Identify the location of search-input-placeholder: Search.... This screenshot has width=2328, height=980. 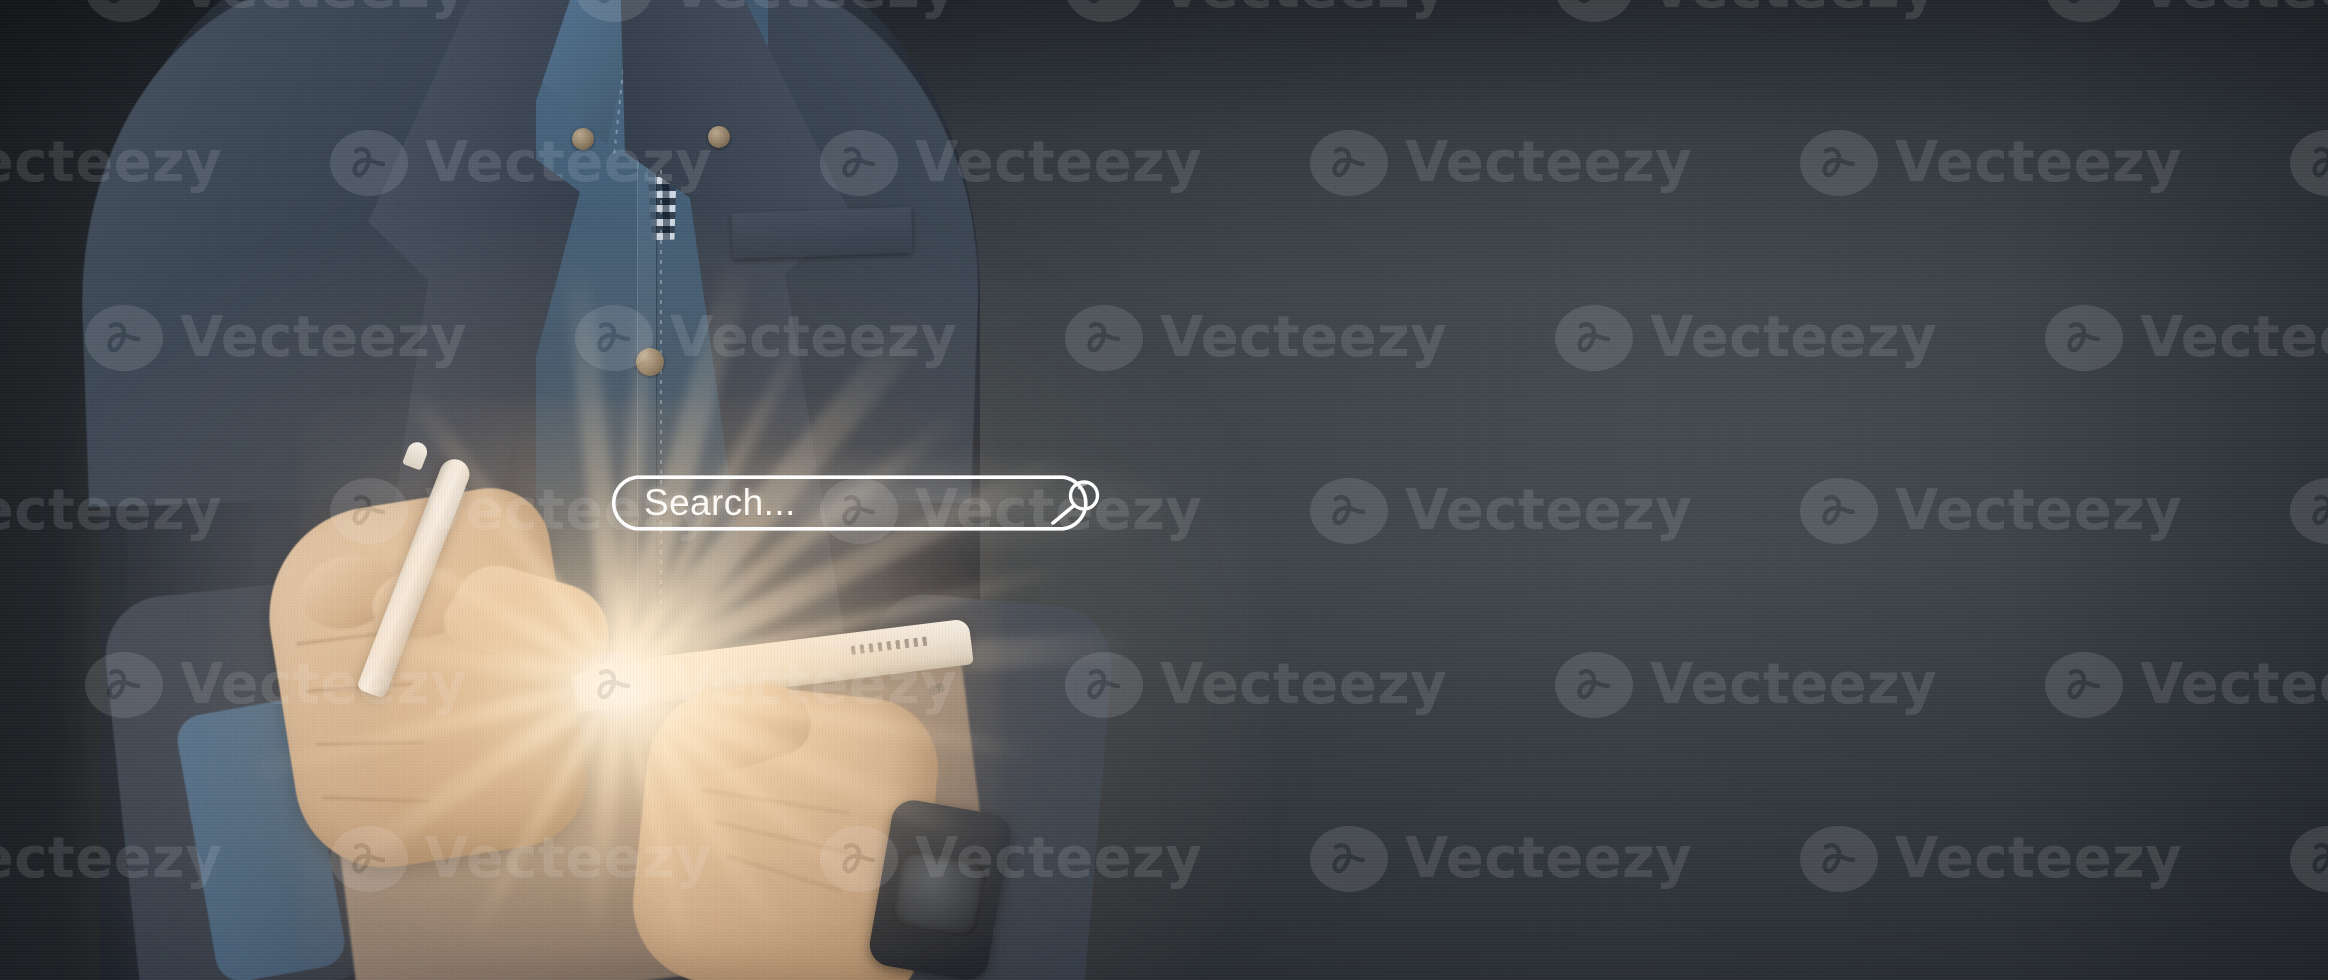
(720, 503).